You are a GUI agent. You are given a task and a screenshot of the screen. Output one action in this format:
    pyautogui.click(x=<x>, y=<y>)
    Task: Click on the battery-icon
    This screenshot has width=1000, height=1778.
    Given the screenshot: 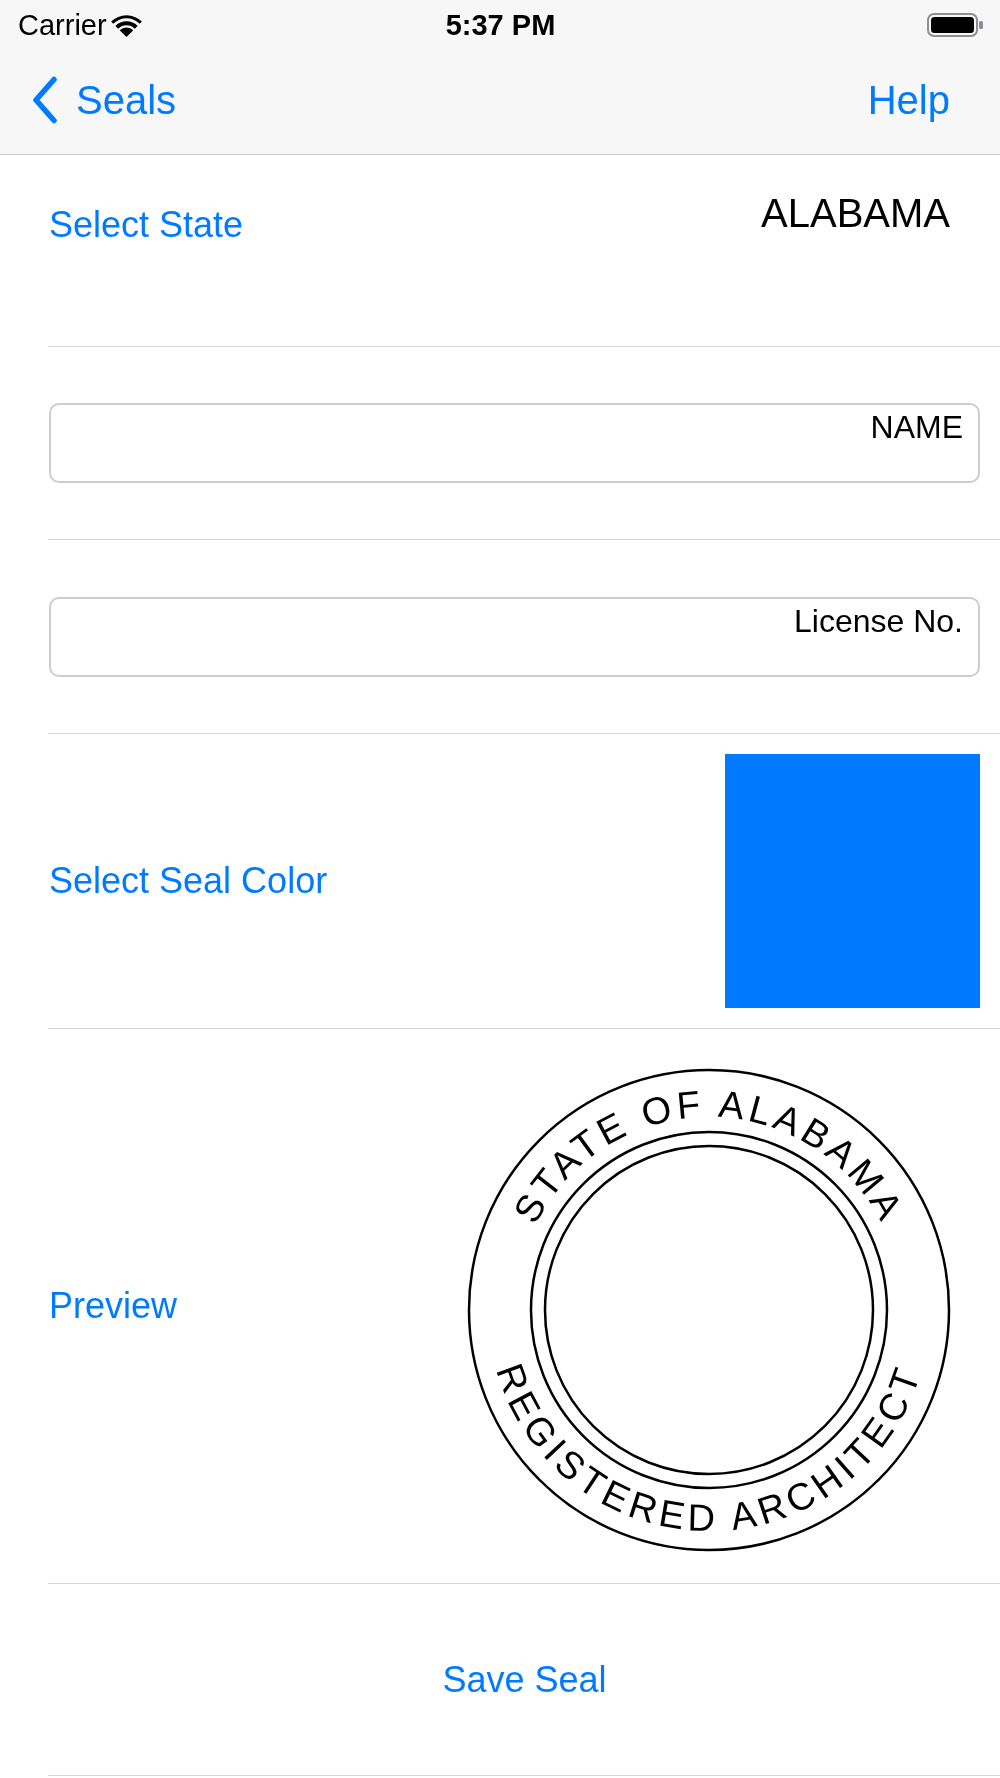 What is the action you would take?
    pyautogui.click(x=955, y=25)
    